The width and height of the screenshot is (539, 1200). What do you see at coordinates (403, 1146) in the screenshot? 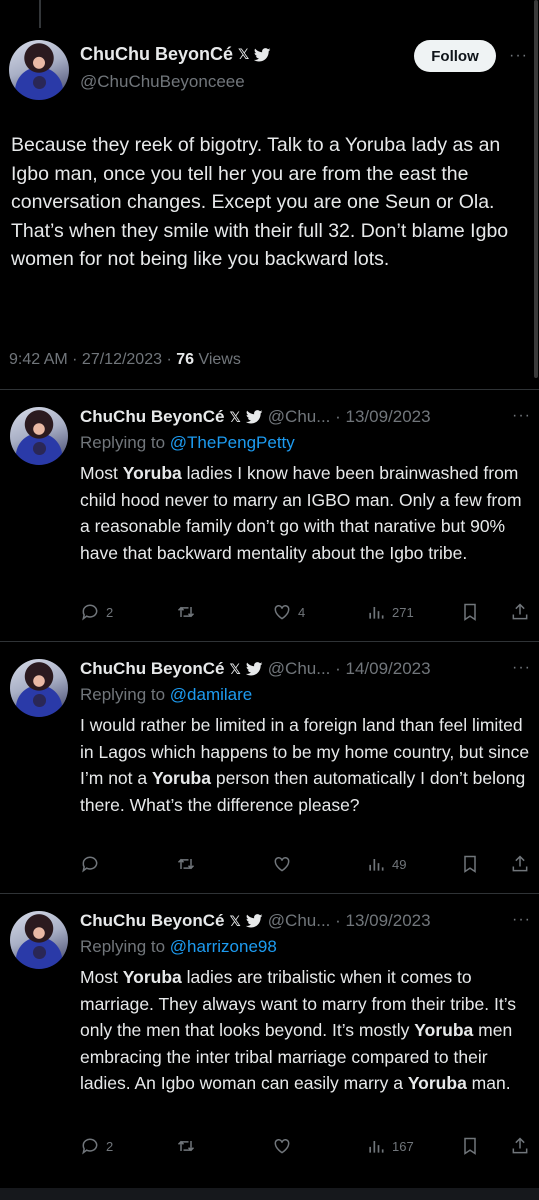
I see `views-count: 167` at bounding box center [403, 1146].